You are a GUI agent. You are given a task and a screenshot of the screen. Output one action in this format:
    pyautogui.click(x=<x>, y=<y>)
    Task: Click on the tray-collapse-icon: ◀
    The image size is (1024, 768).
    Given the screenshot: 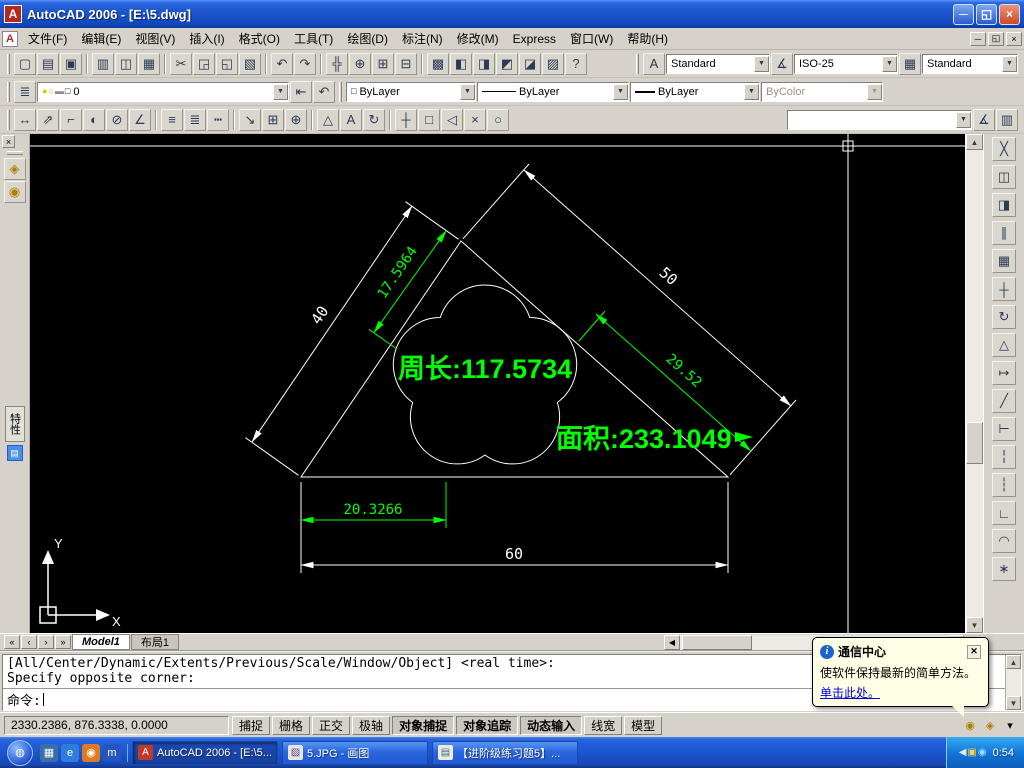 What is the action you would take?
    pyautogui.click(x=963, y=752)
    